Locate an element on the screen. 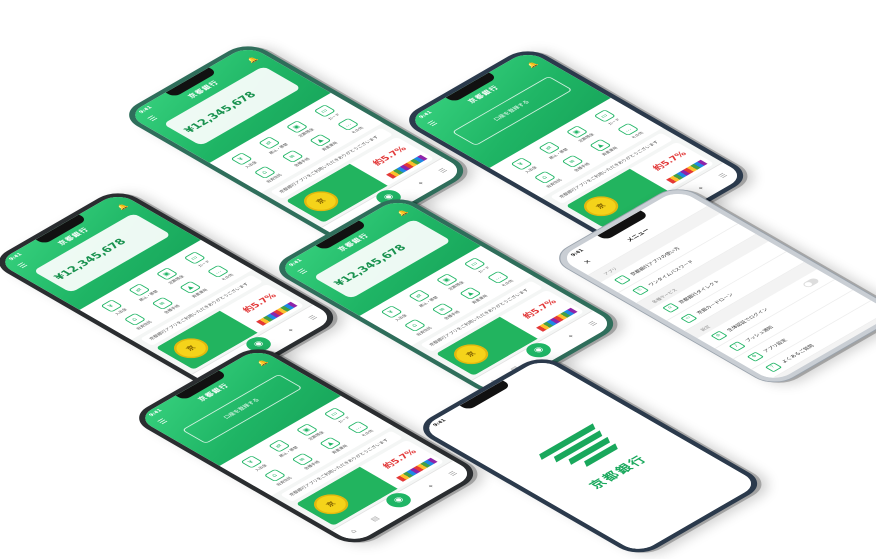 The width and height of the screenshot is (876, 559). gear-icon: ⚙ is located at coordinates (755, 356).